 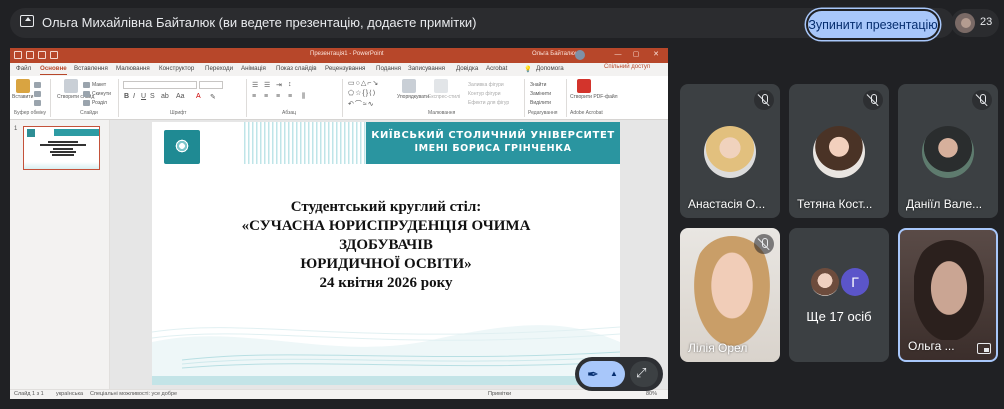 What do you see at coordinates (278, 96) in the screenshot?
I see `align-right-icon: ≡` at bounding box center [278, 96].